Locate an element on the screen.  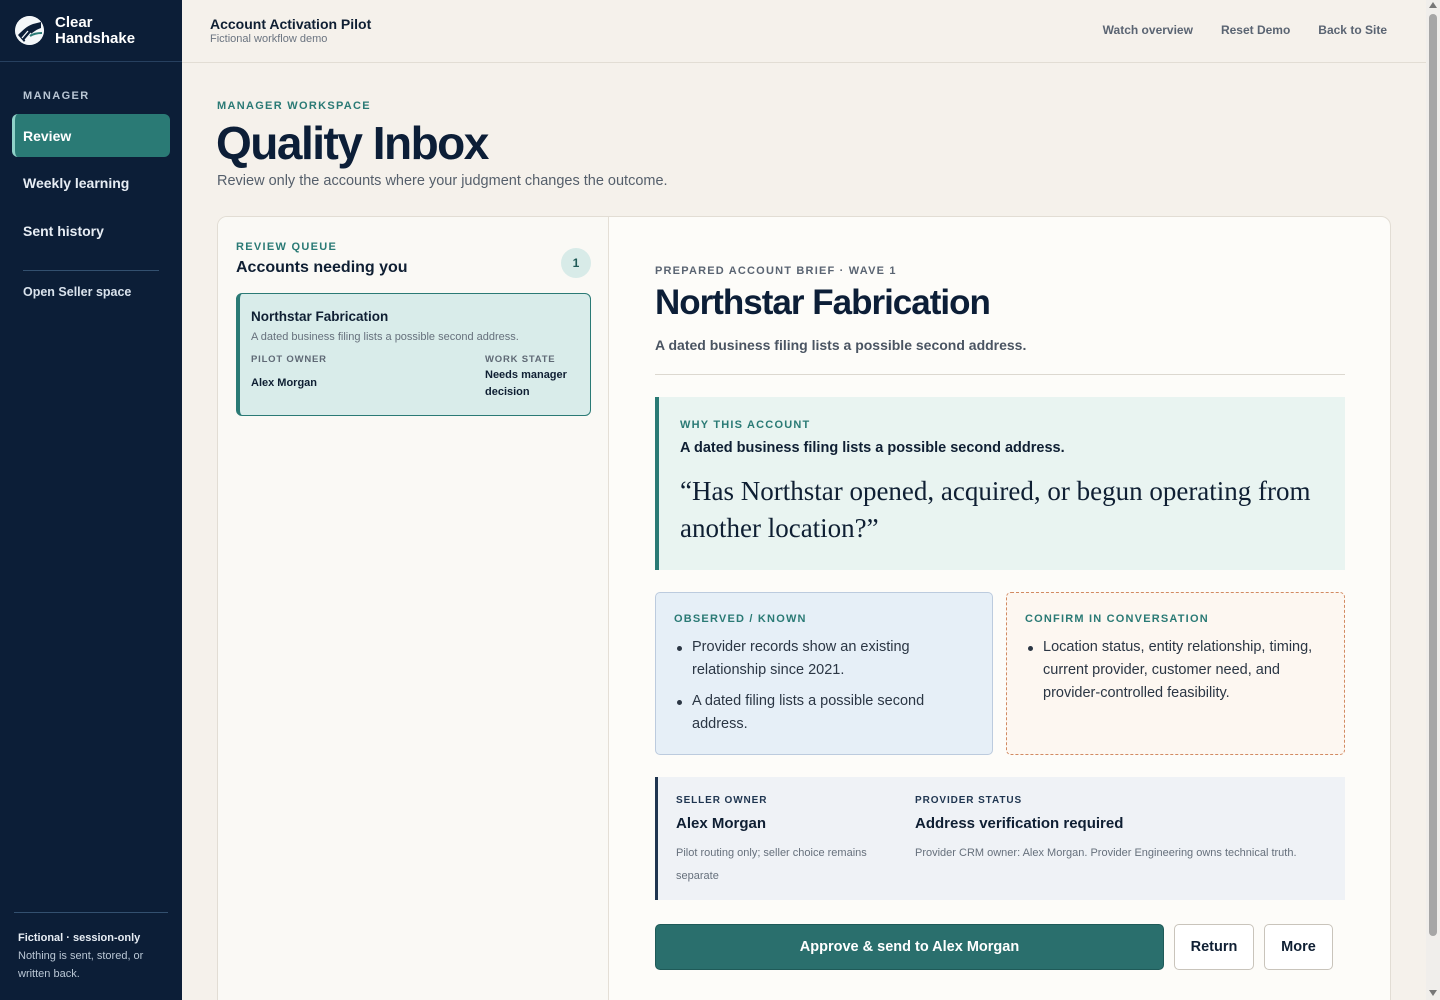
observed-label: OBSERVED / KNOWN is located at coordinates (740, 619).